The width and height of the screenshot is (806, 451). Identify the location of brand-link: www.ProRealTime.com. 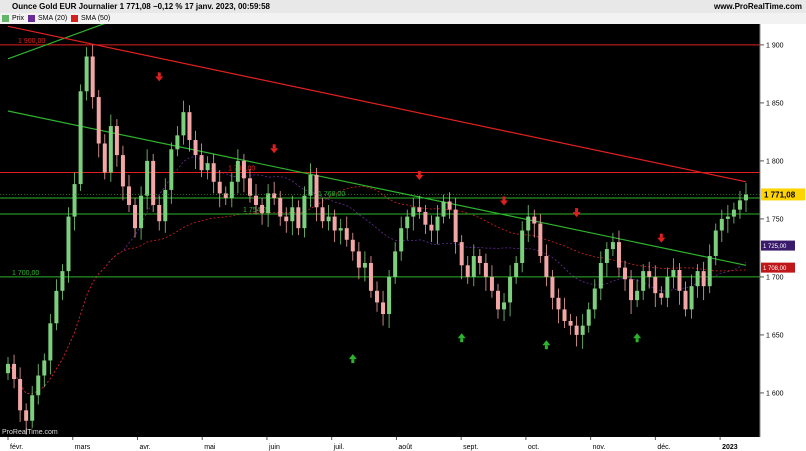
(758, 6).